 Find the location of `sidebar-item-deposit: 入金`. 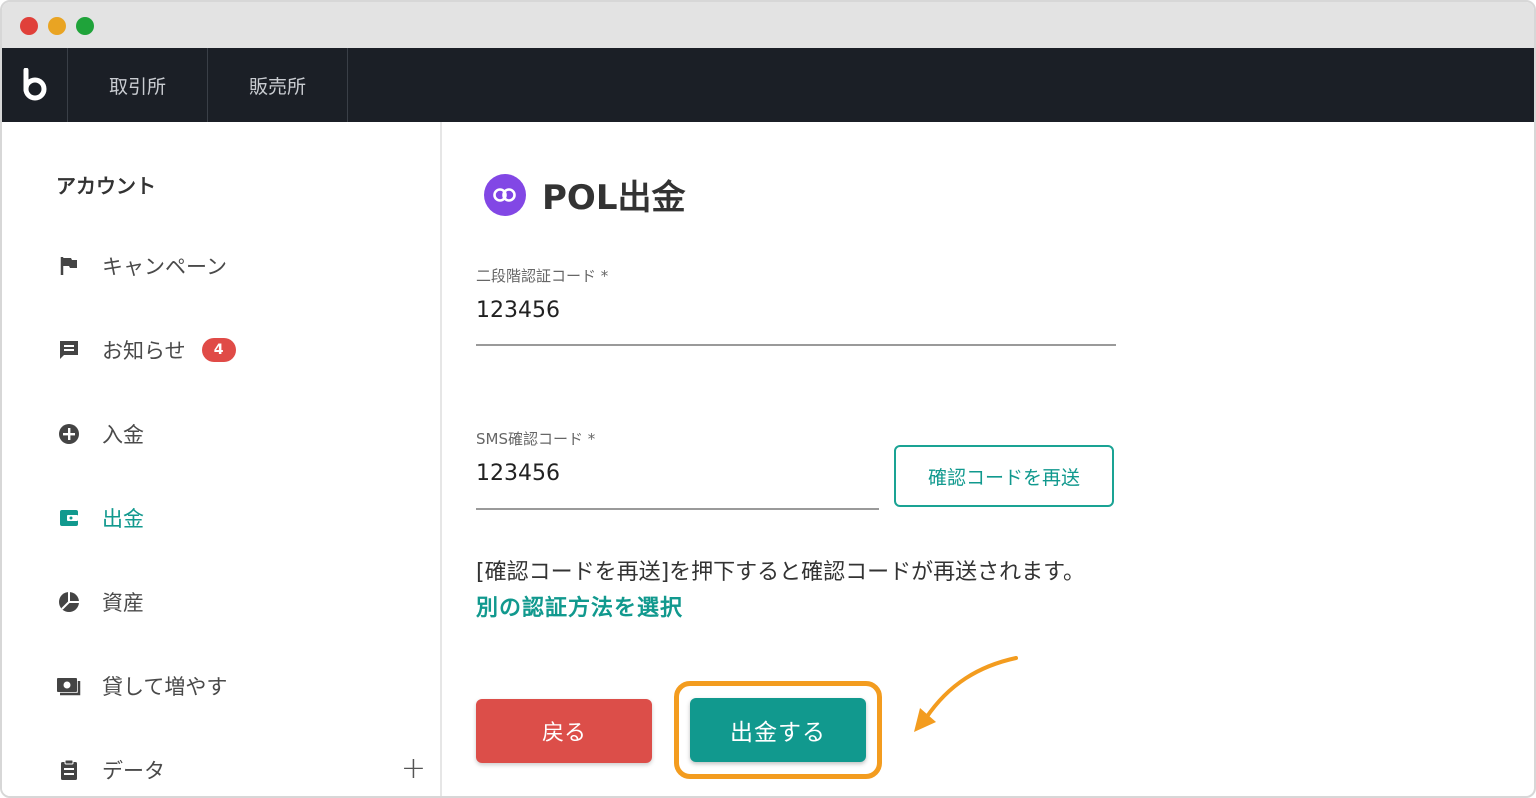

sidebar-item-deposit: 入金 is located at coordinates (241, 434).